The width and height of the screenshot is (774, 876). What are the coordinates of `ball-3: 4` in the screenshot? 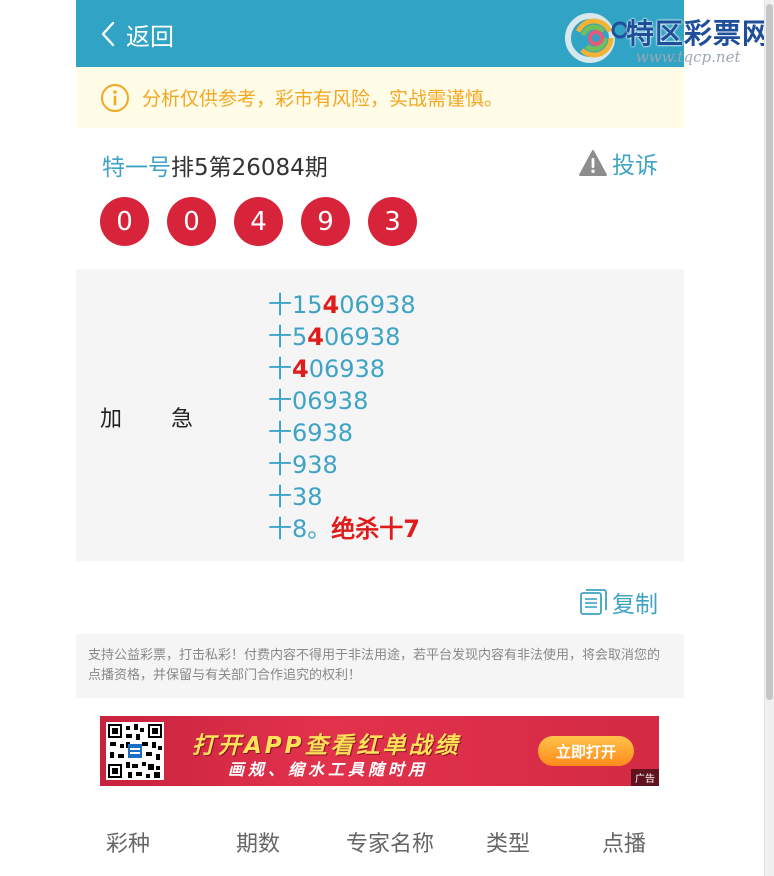 It's located at (258, 221).